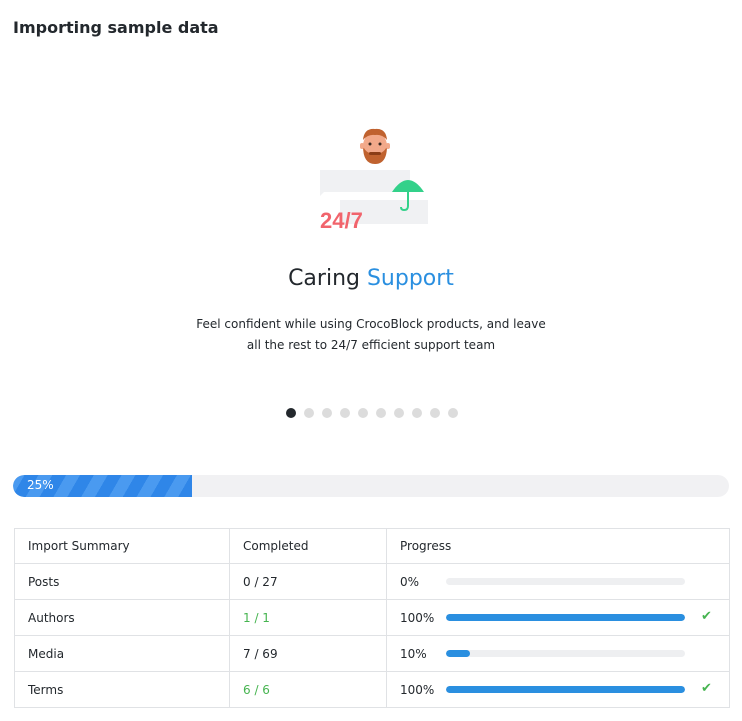  What do you see at coordinates (122, 653) in the screenshot?
I see `row-name: Media` at bounding box center [122, 653].